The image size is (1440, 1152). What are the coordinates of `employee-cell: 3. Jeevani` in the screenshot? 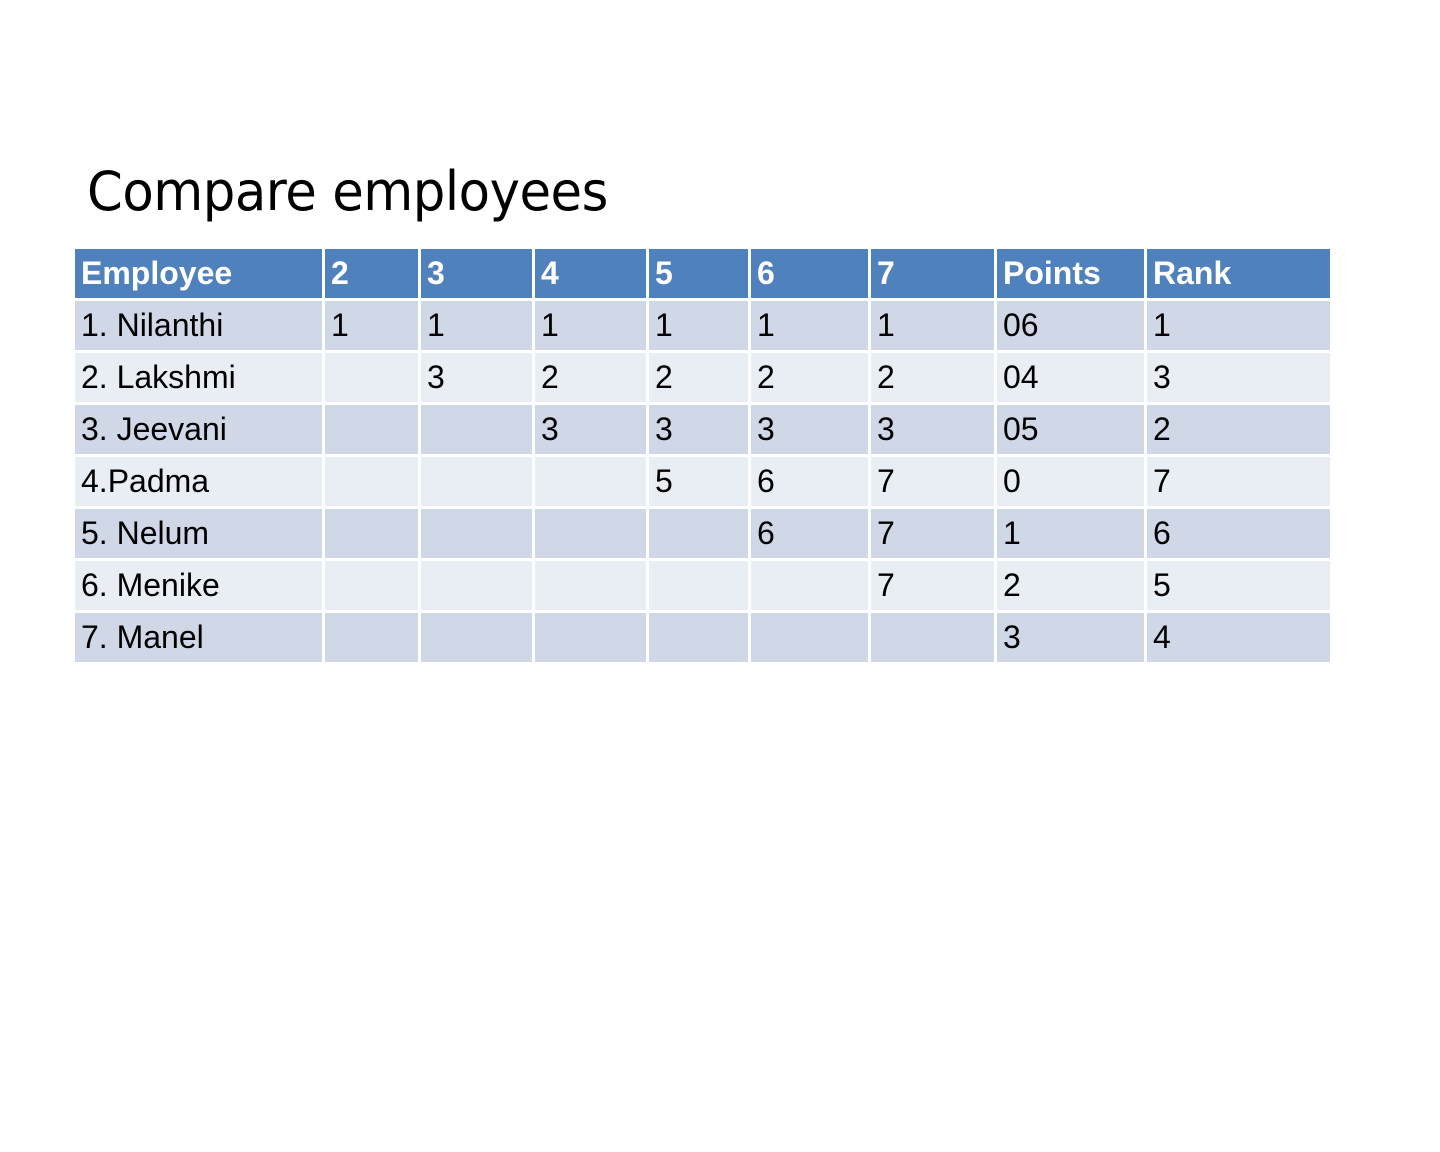 It's located at (198, 429).